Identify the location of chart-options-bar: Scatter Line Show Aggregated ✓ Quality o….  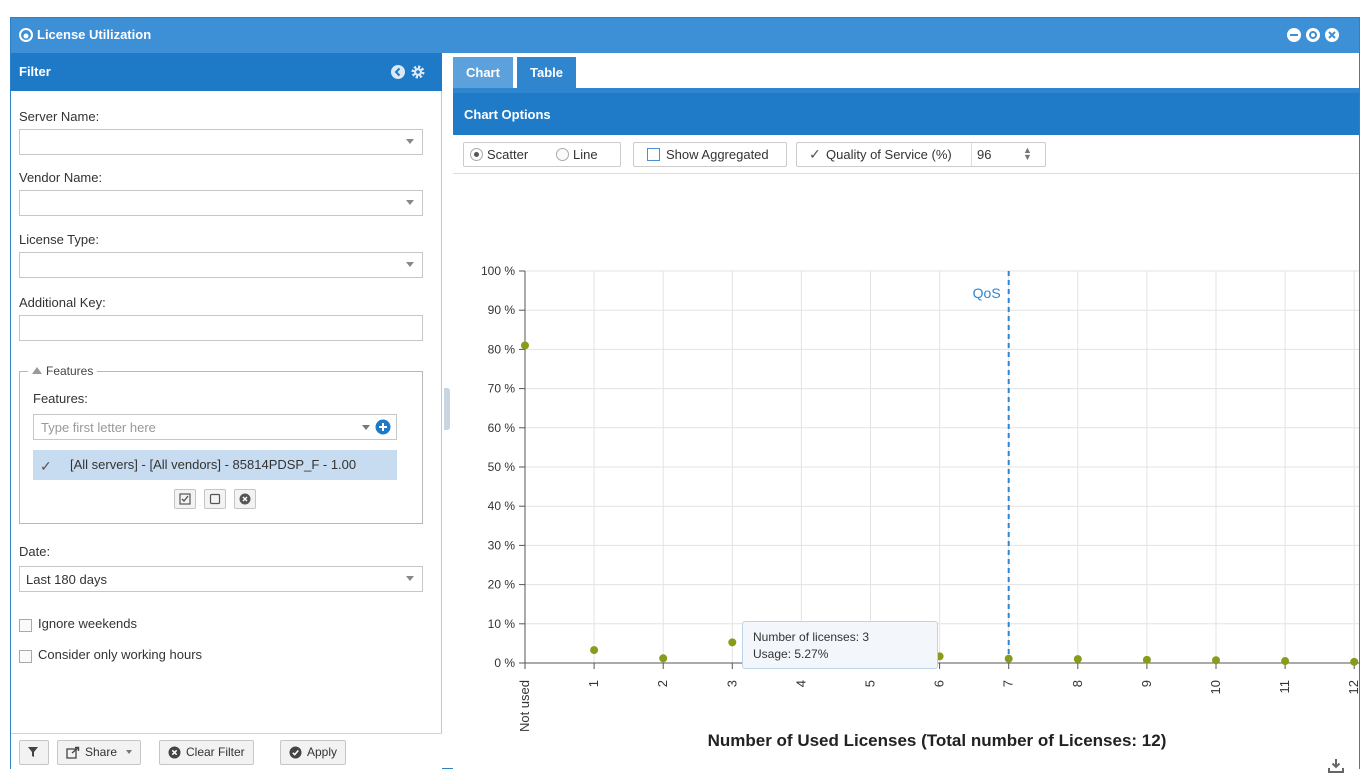
(906, 154).